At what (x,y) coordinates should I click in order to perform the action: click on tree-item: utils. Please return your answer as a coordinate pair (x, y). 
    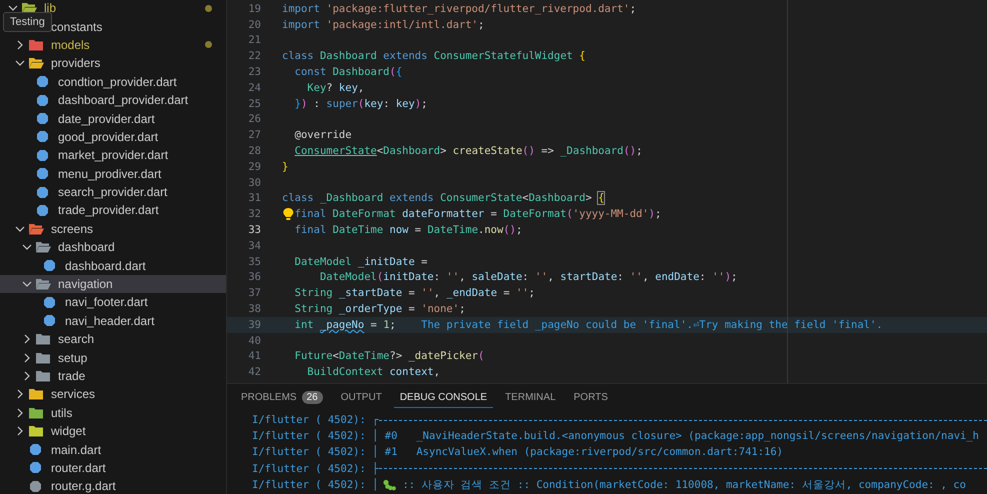
    Looking at the image, I should click on (61, 413).